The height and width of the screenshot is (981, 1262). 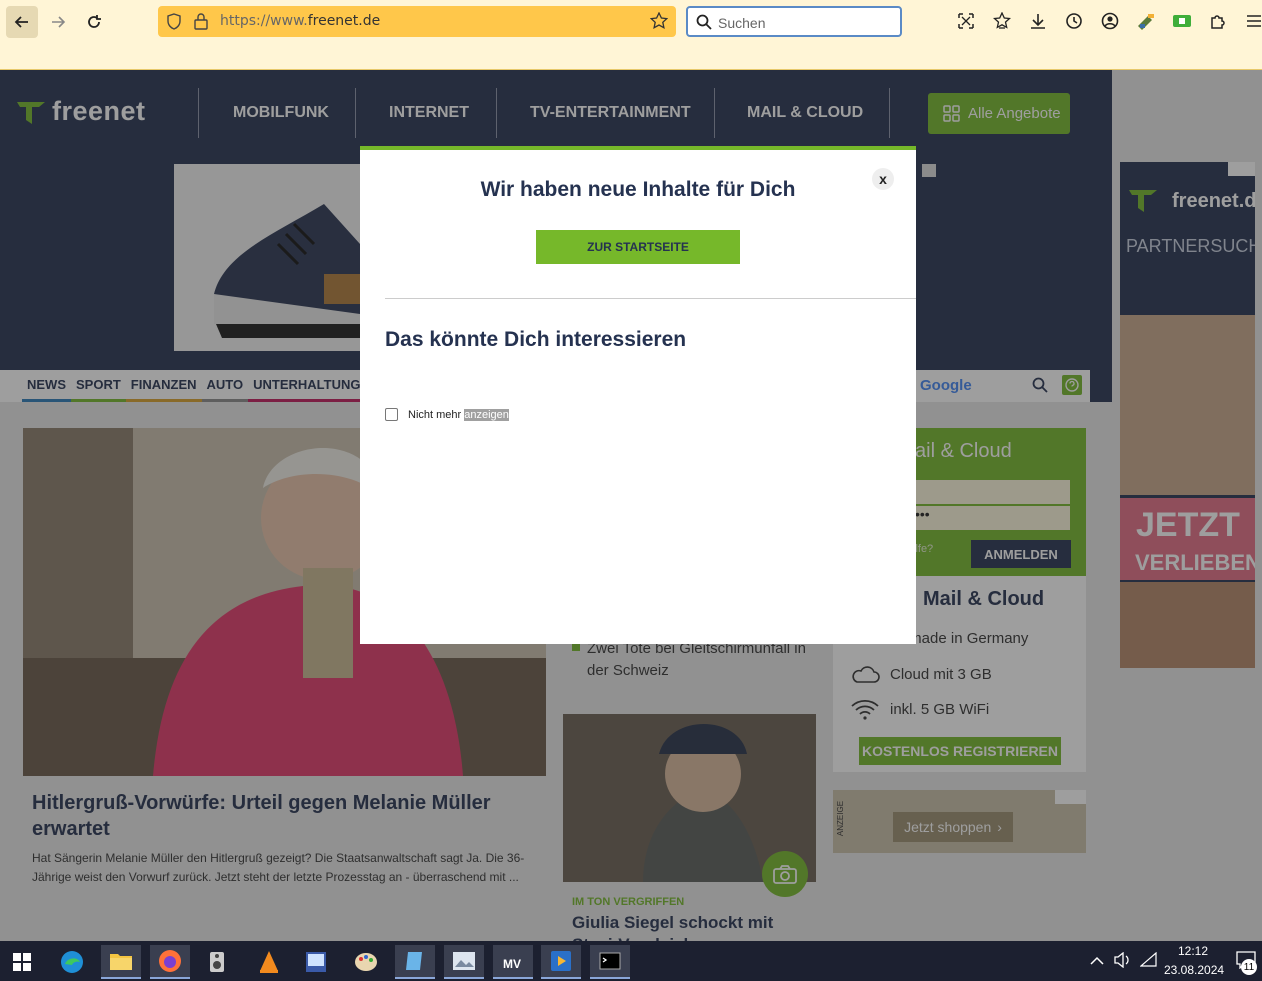 What do you see at coordinates (1097, 962) in the screenshot?
I see `chevron-up-icon` at bounding box center [1097, 962].